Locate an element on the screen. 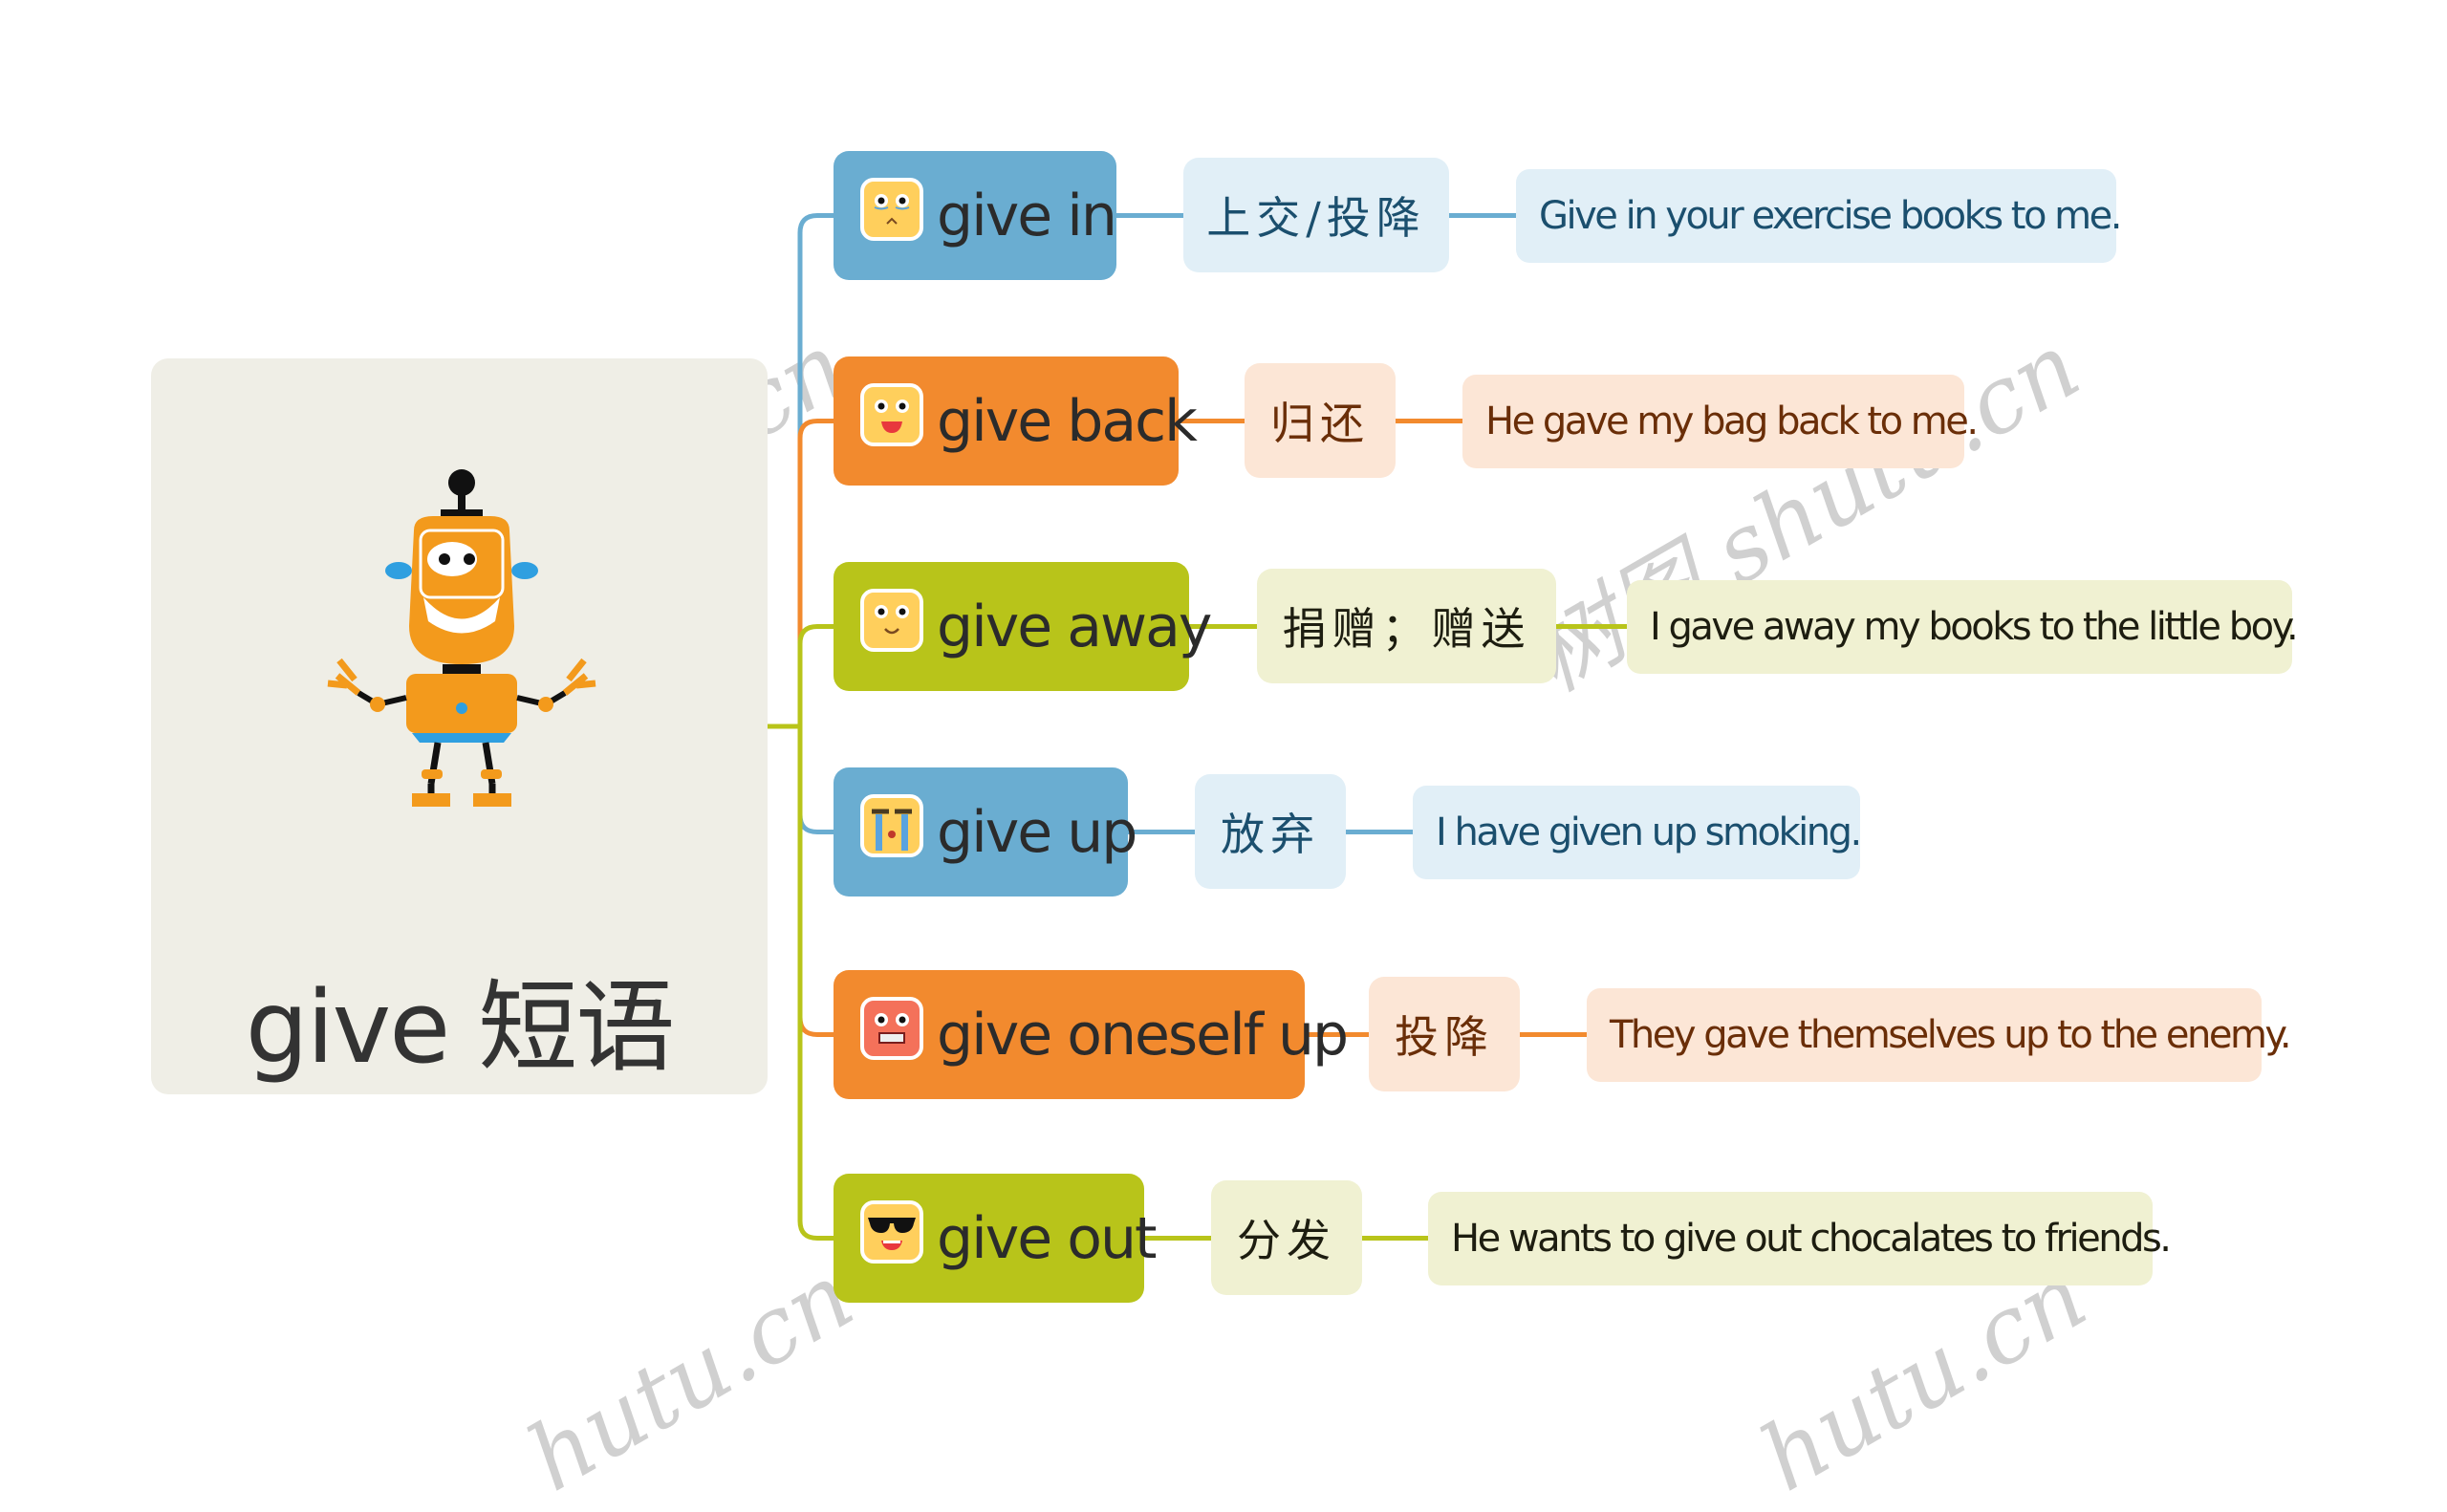  meaning-give-back: 归还 is located at coordinates (1320, 421).